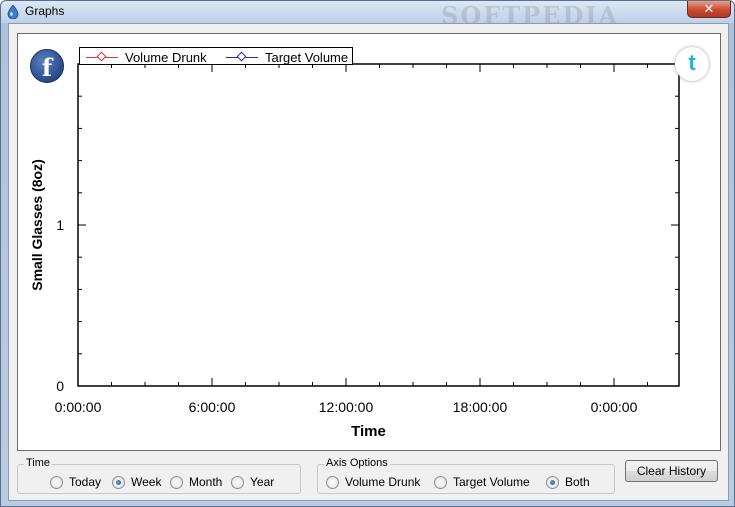  What do you see at coordinates (480, 407) in the screenshot?
I see `x-tick-label: 18:00:00` at bounding box center [480, 407].